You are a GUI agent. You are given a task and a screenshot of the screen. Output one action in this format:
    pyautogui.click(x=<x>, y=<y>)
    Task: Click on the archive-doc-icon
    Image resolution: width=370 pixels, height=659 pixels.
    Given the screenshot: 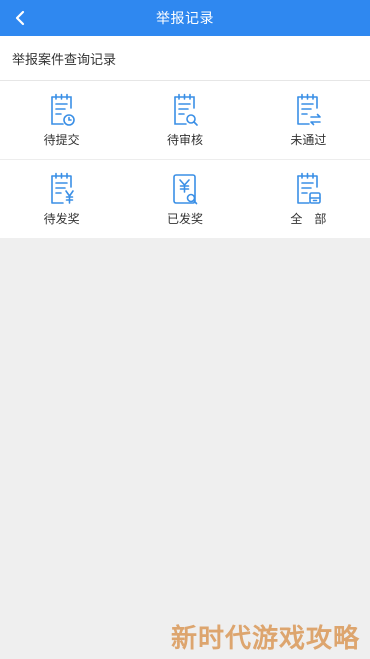 What is the action you would take?
    pyautogui.click(x=309, y=188)
    